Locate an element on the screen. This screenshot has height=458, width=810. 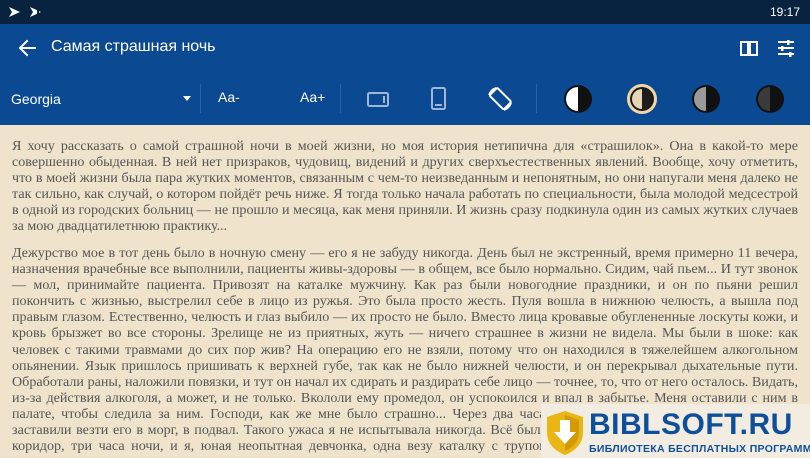
theme-gray-icon is located at coordinates (706, 99).